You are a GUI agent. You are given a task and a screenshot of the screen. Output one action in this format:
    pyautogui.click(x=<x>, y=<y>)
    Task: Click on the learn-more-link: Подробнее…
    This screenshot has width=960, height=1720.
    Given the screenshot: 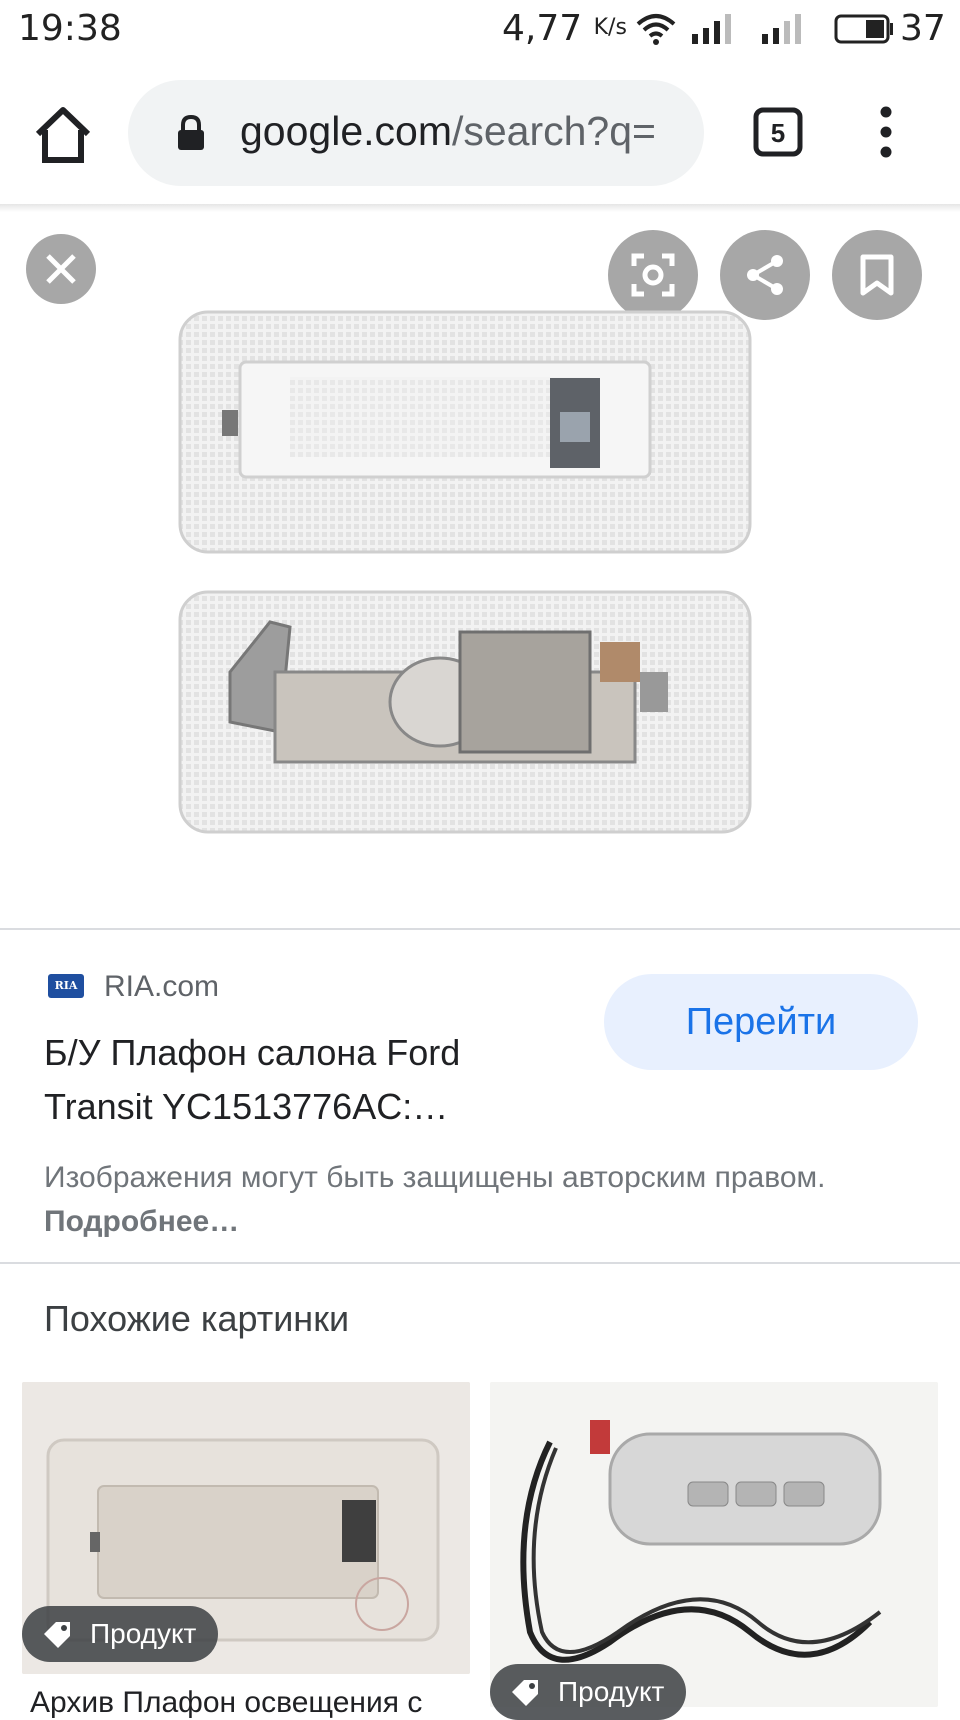 What is the action you would take?
    pyautogui.click(x=141, y=1221)
    